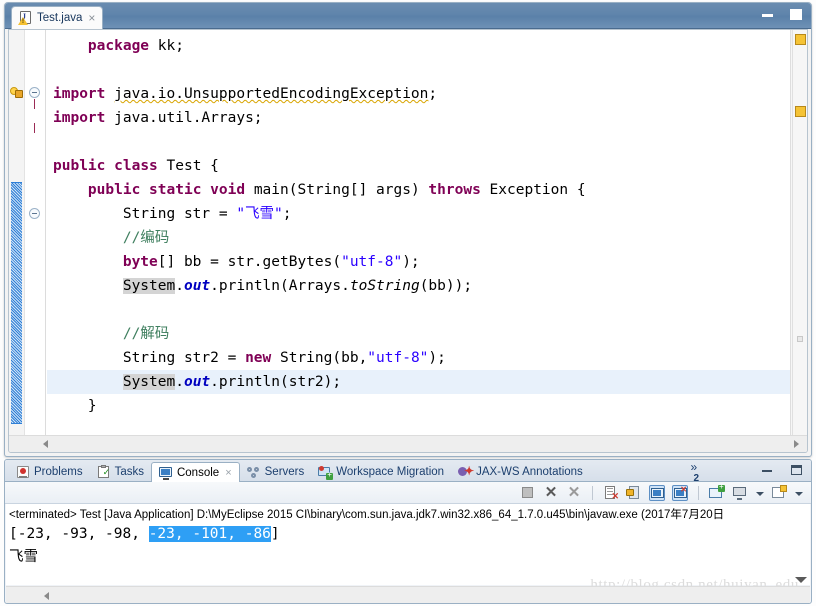 The image size is (816, 606). Describe the element at coordinates (175, 190) in the screenshot. I see `code-token: static` at that location.